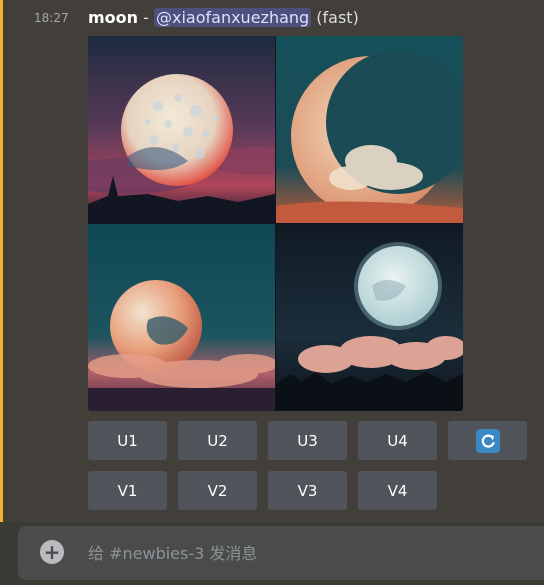  Describe the element at coordinates (335, 17) in the screenshot. I see `speed-tag: (fast)` at that location.